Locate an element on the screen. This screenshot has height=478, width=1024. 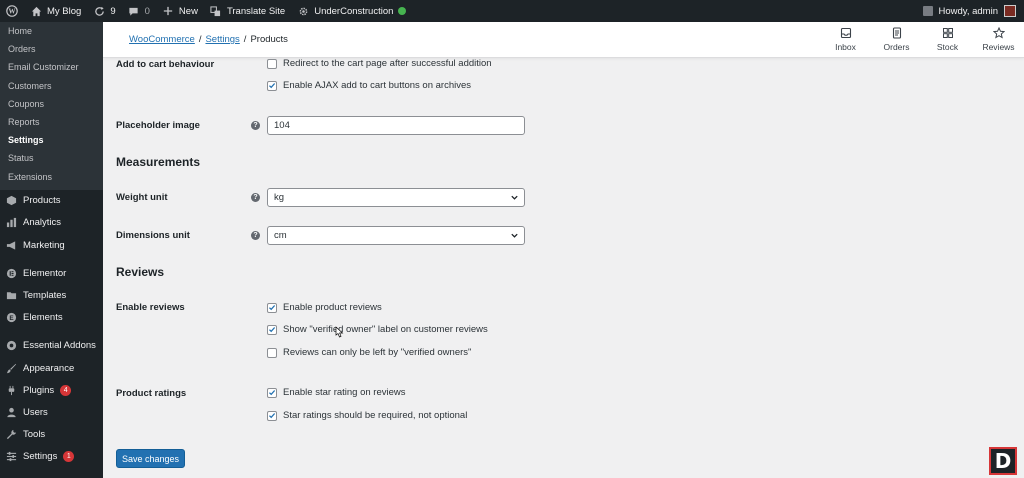
measurements-heading: Measurements is located at coordinates (158, 162).